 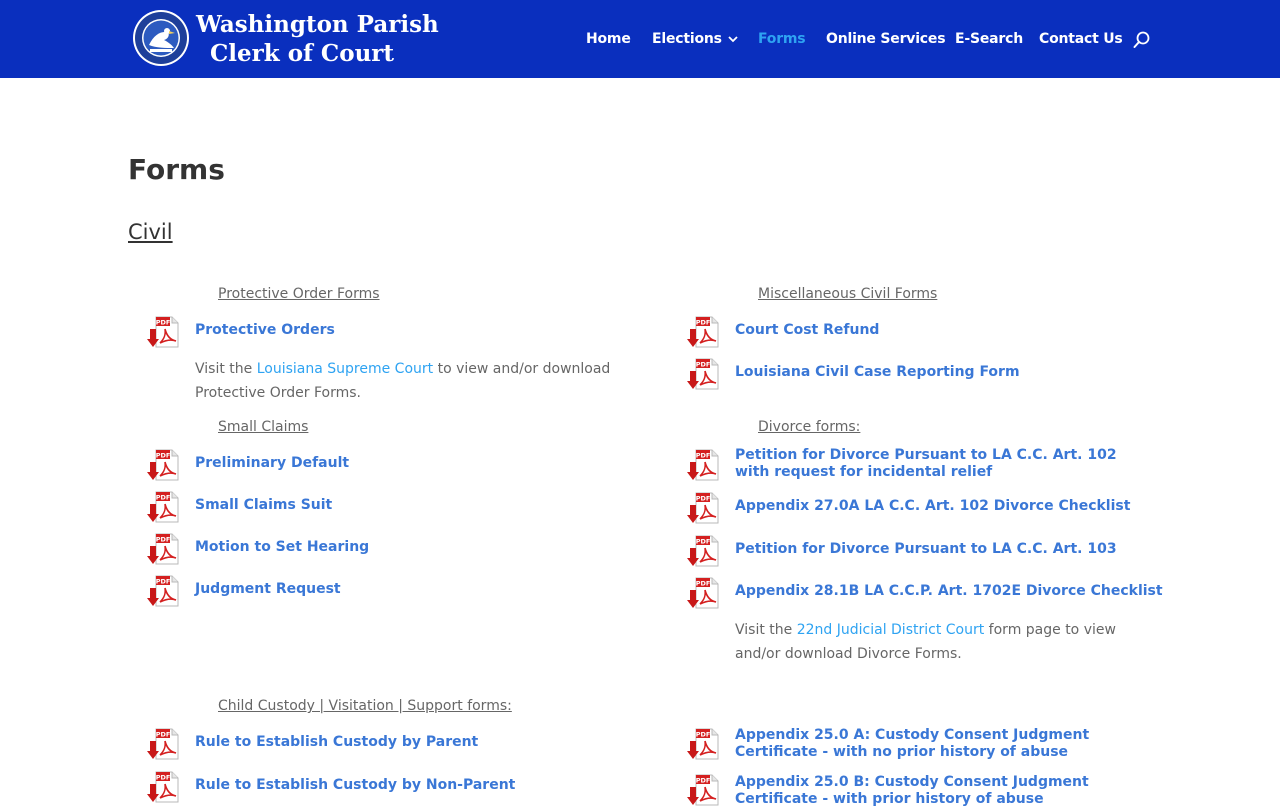 I want to click on link-22nd-judicial-district-court: 22nd Judicial District Court, so click(x=891, y=630).